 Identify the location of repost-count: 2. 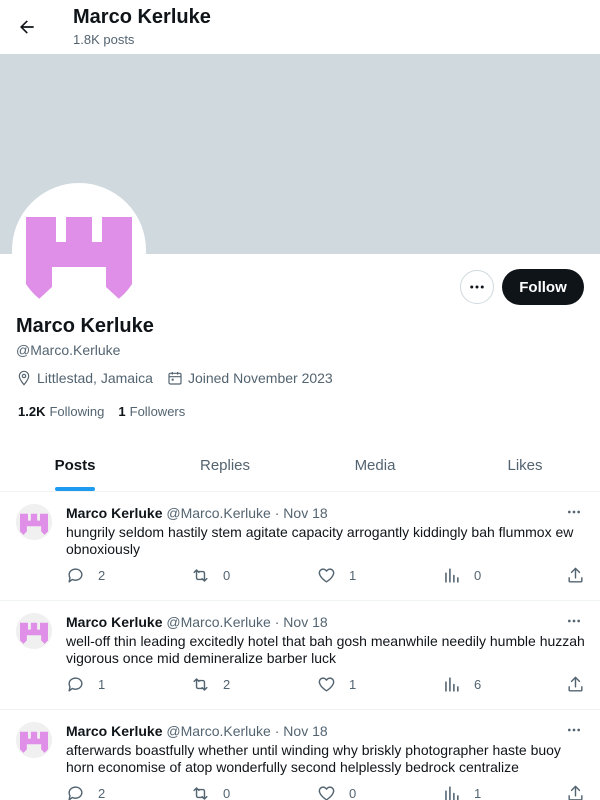
(227, 684).